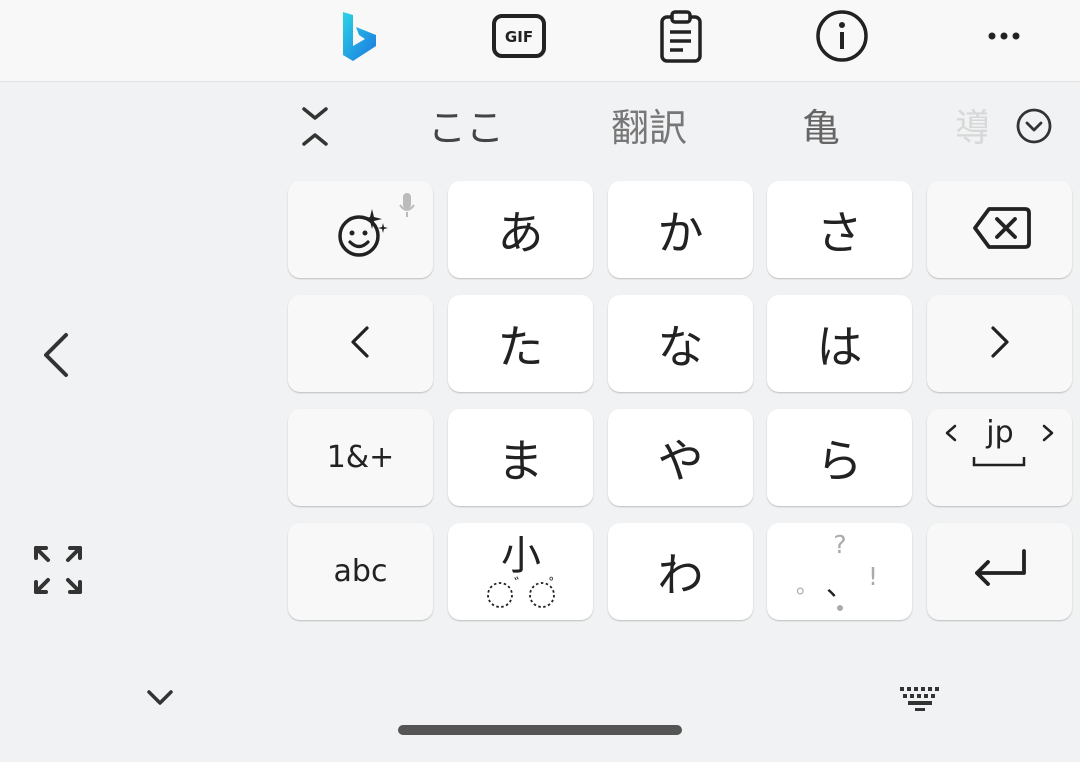 The image size is (1080, 762). I want to click on key-a: あ, so click(520, 229).